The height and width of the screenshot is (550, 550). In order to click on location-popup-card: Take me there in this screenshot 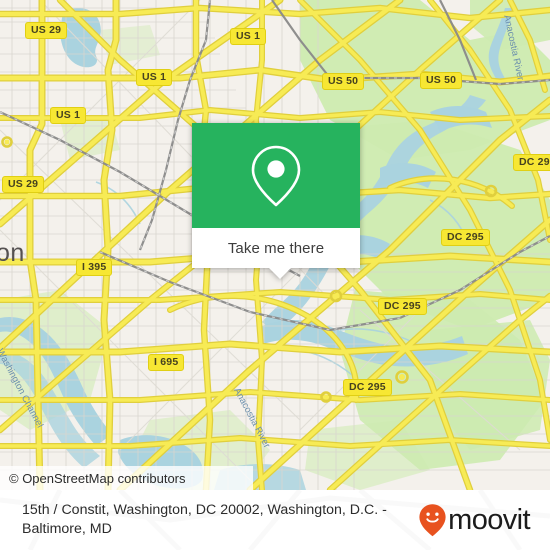, I will do `click(276, 201)`.